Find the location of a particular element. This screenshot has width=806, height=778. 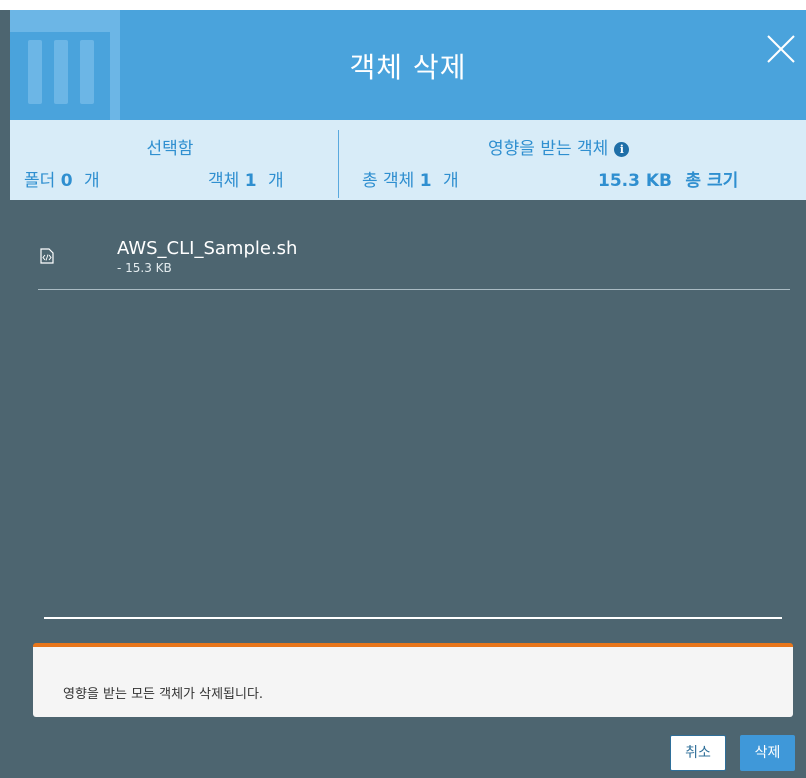

total-objects: 총 객체 1 개 is located at coordinates (410, 178).